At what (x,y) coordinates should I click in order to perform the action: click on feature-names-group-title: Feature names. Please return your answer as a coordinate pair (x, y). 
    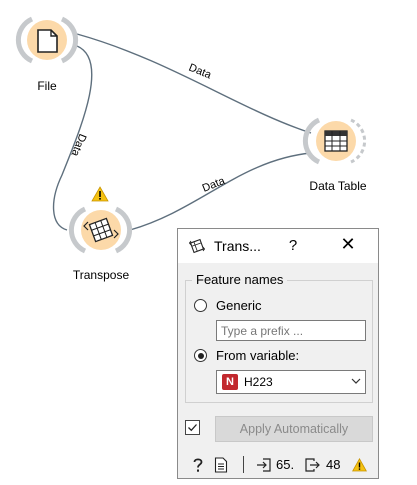
    Looking at the image, I should click on (240, 279).